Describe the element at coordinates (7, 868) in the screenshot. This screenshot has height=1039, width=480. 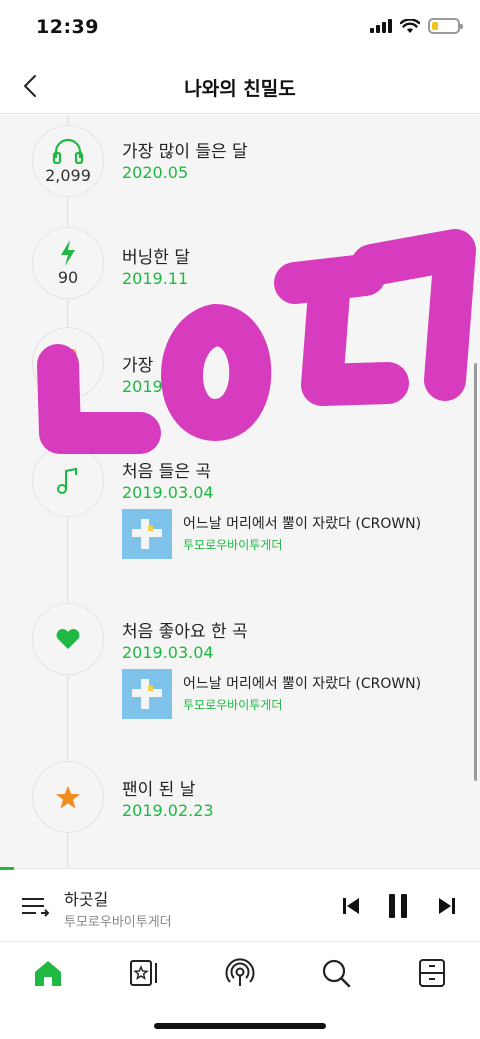
I see `playback-progress` at that location.